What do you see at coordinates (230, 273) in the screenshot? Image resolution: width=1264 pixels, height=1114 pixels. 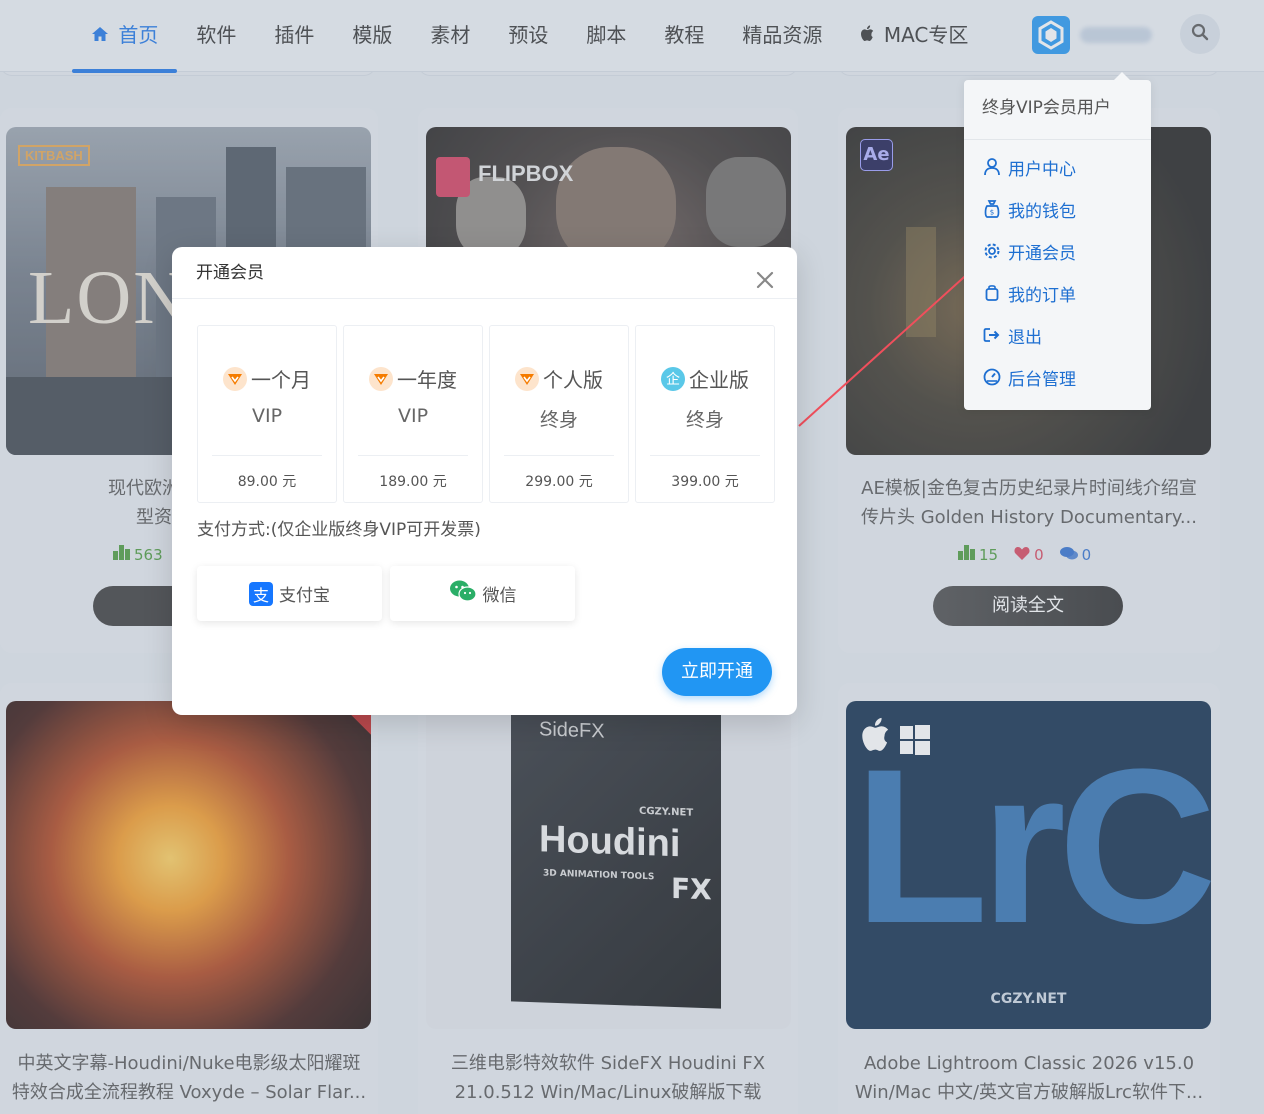 I see `modal-title: 开通会员` at bounding box center [230, 273].